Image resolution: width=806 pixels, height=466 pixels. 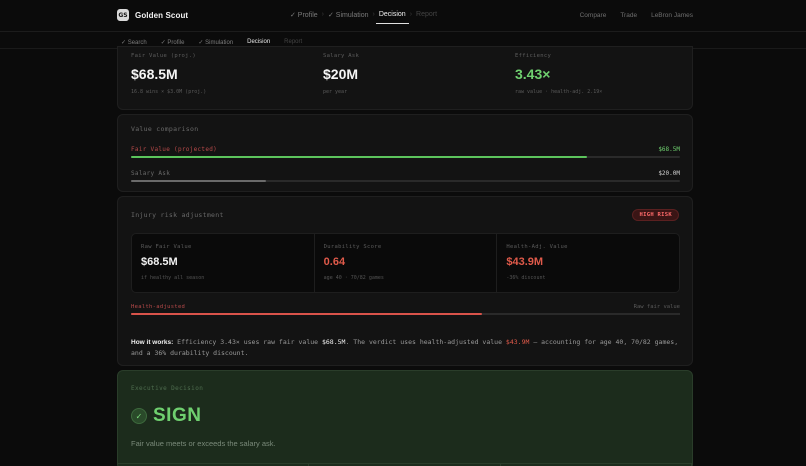 I want to click on bar-label: Health-adjusted, so click(x=158, y=307).